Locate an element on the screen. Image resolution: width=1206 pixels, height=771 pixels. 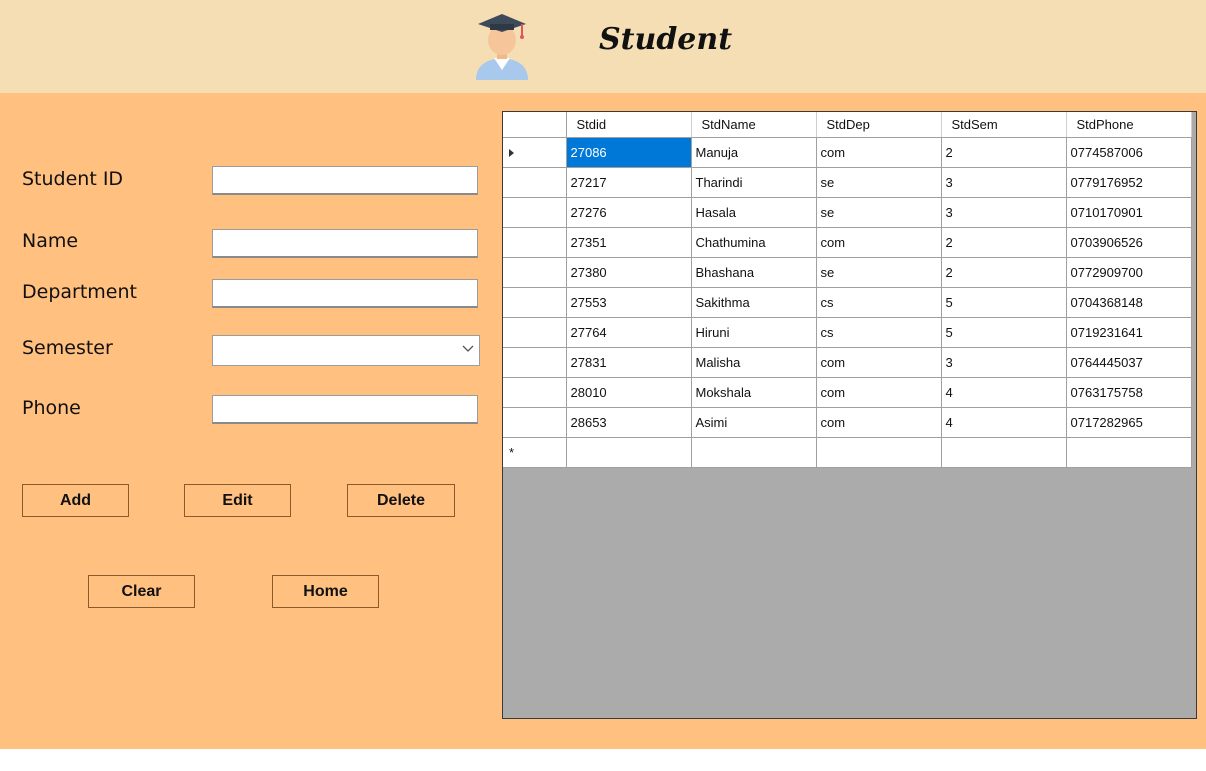
table-row: 27217 Tharindi se 3 0779176952 is located at coordinates (847, 182).